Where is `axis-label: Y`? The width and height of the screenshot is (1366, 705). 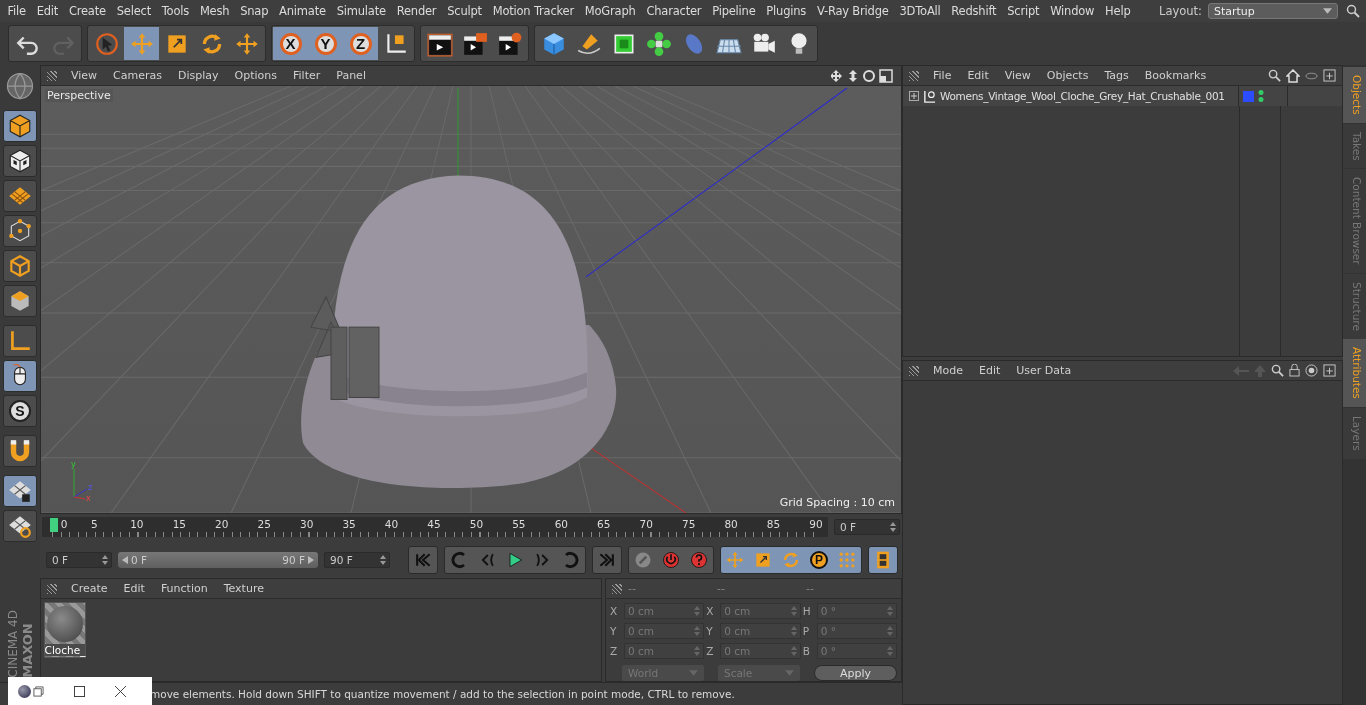 axis-label: Y is located at coordinates (710, 631).